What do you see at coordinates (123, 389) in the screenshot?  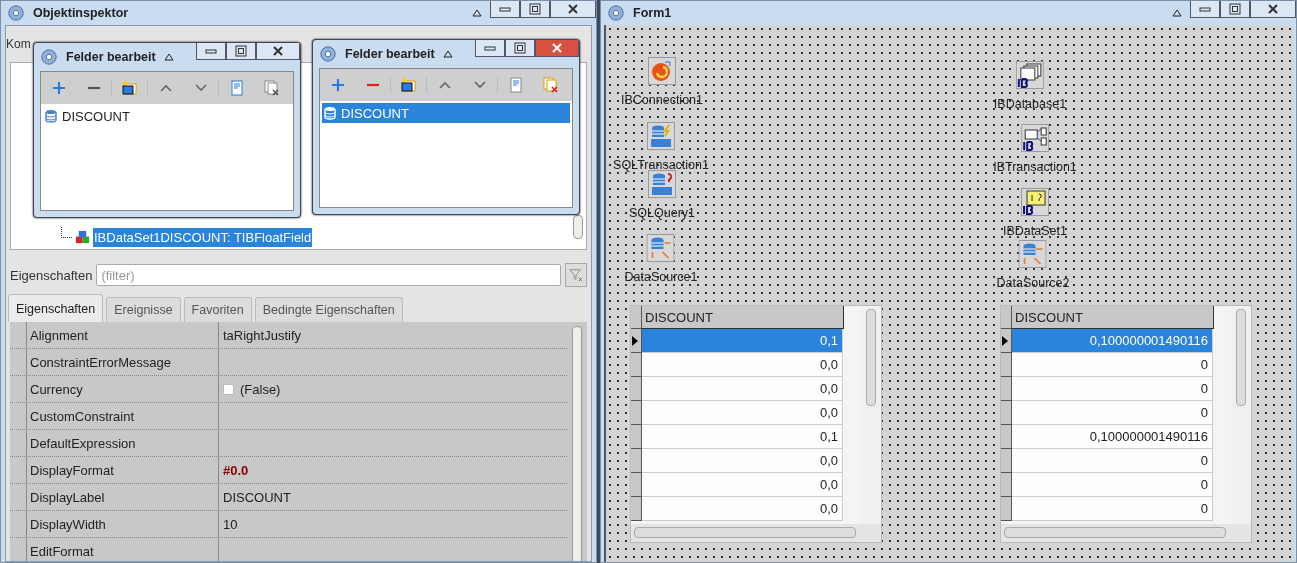 I see `property-name: Currency` at bounding box center [123, 389].